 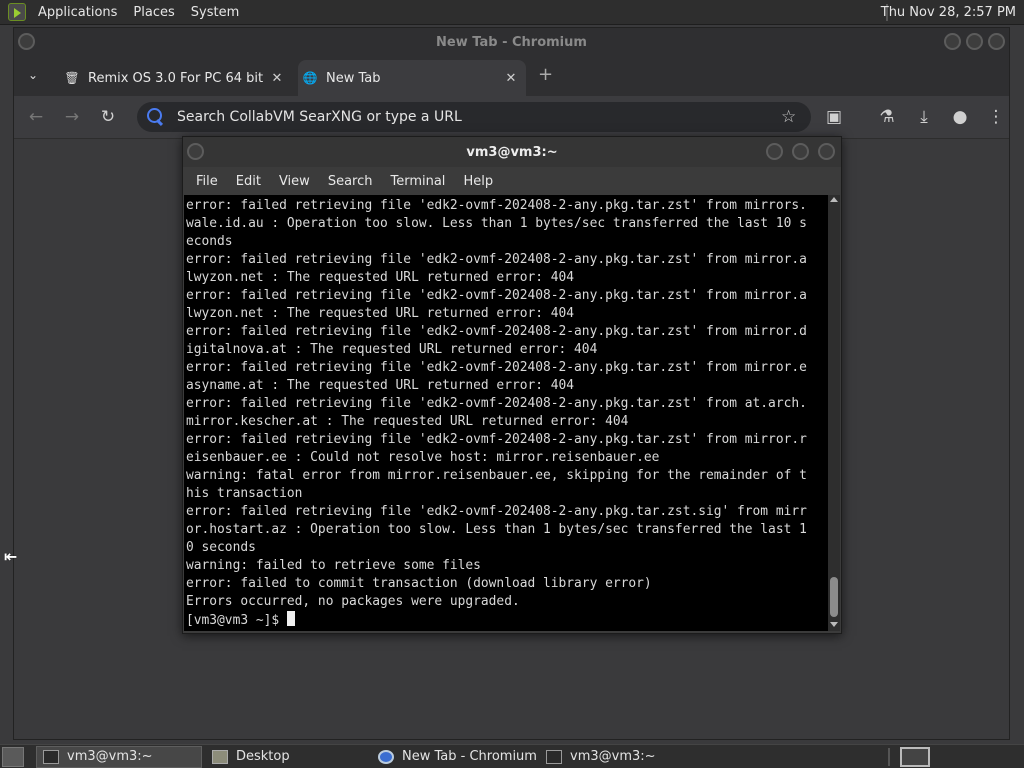 I want to click on menu-applications: Applications, so click(x=77, y=12).